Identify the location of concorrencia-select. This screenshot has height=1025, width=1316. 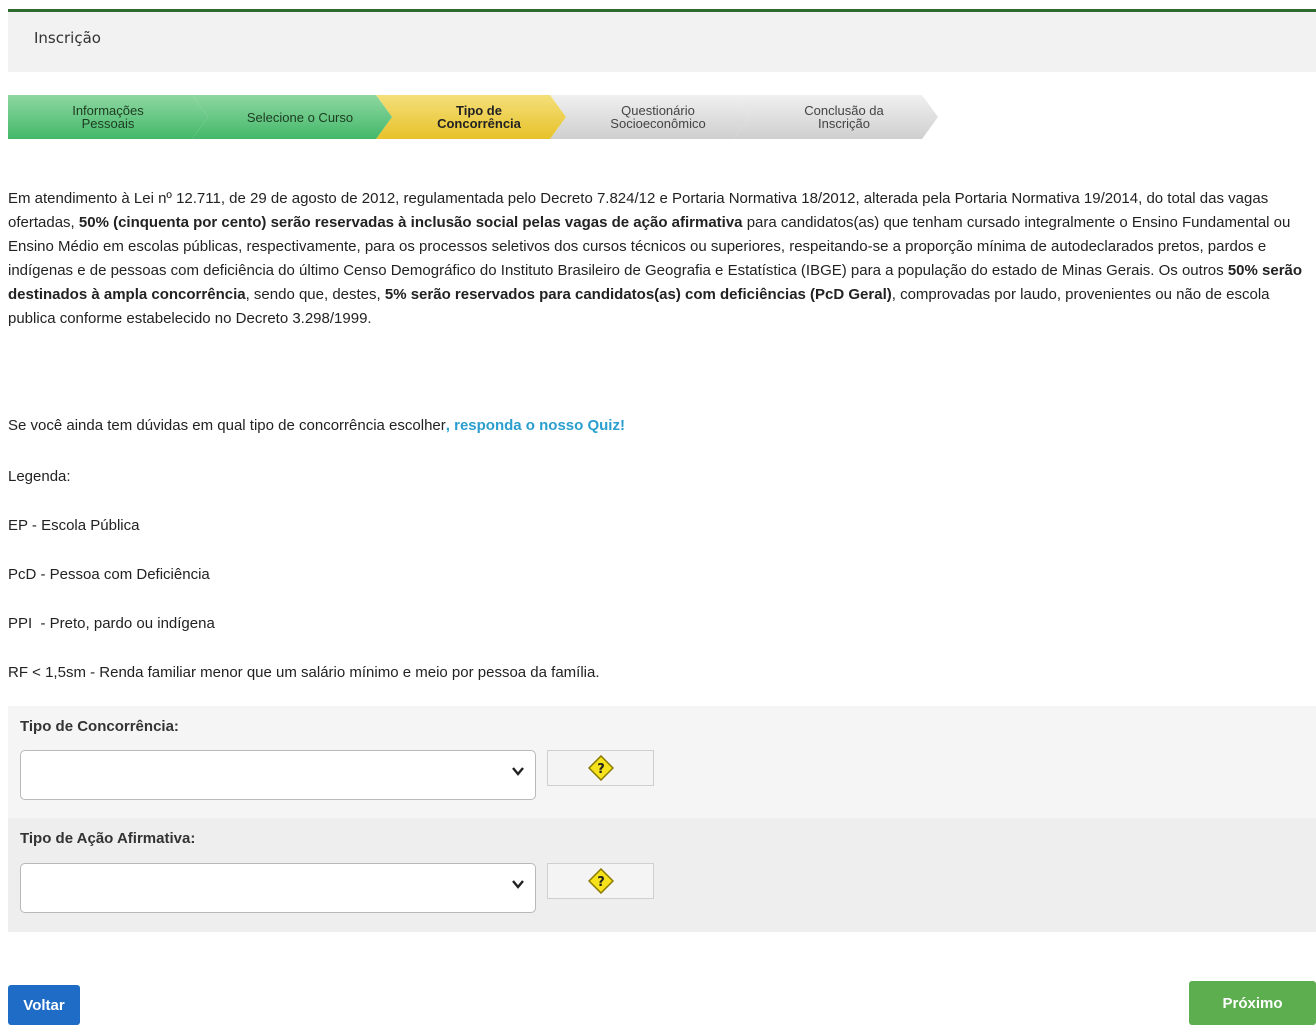
(278, 775).